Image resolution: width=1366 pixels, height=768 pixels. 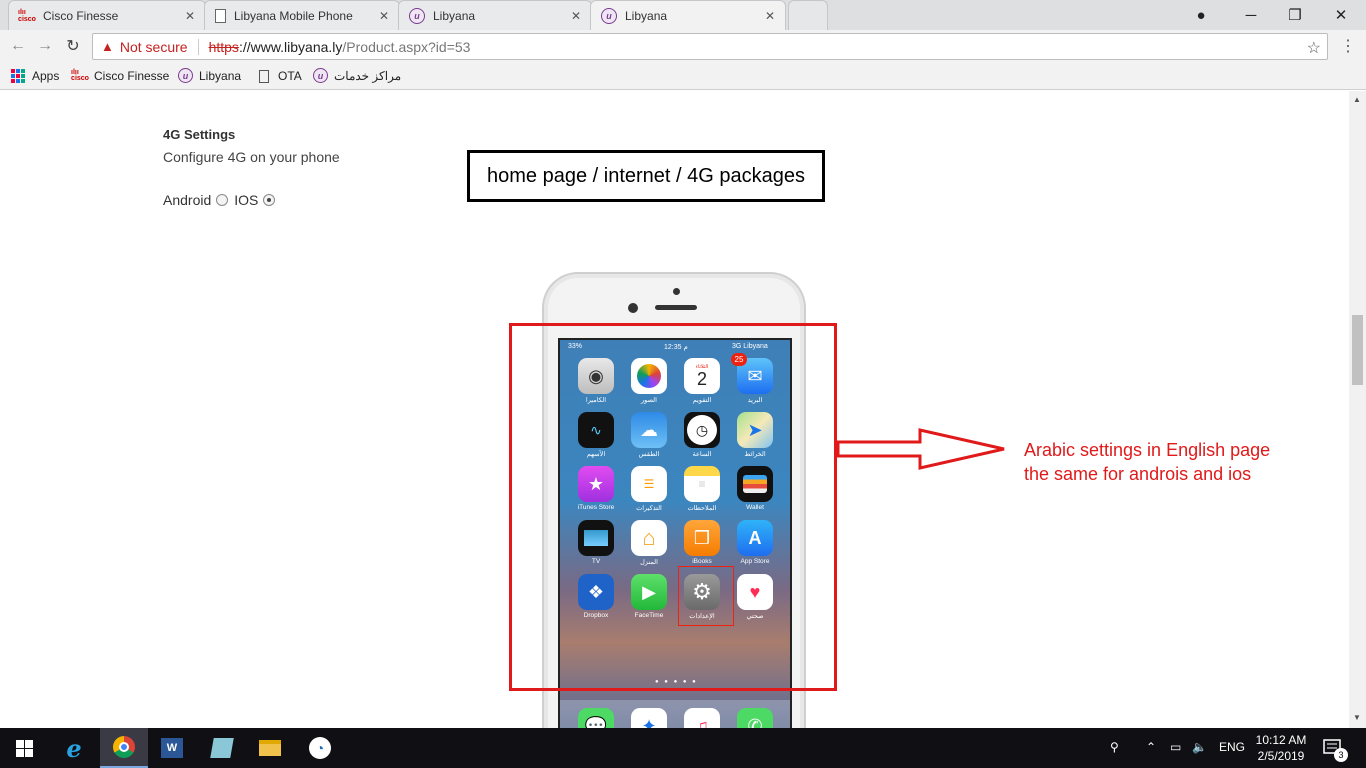 What do you see at coordinates (1281, 748) in the screenshot?
I see `system-clock: 10:12 AM 2/5/2019` at bounding box center [1281, 748].